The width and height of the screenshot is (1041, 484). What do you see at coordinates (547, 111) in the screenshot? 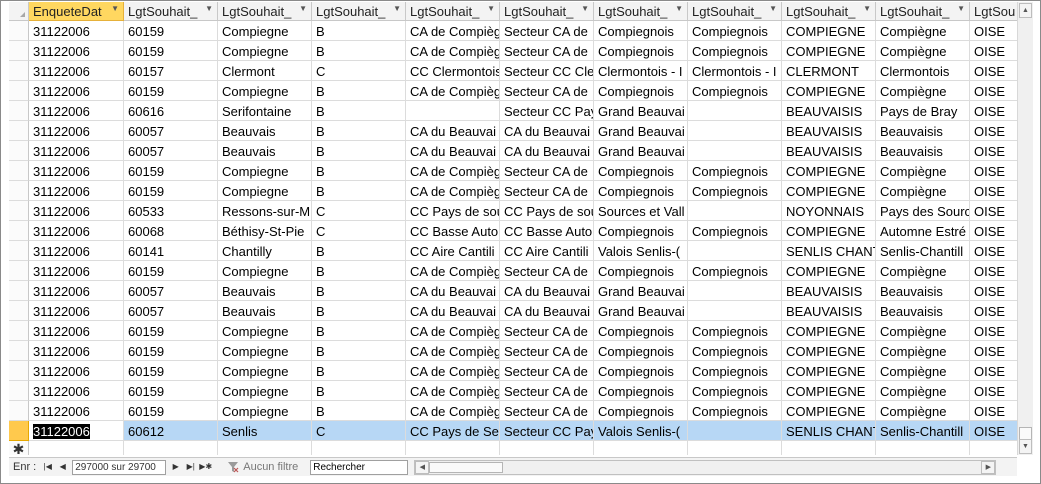
I see `table-cell: Secteur CC Pay` at bounding box center [547, 111].